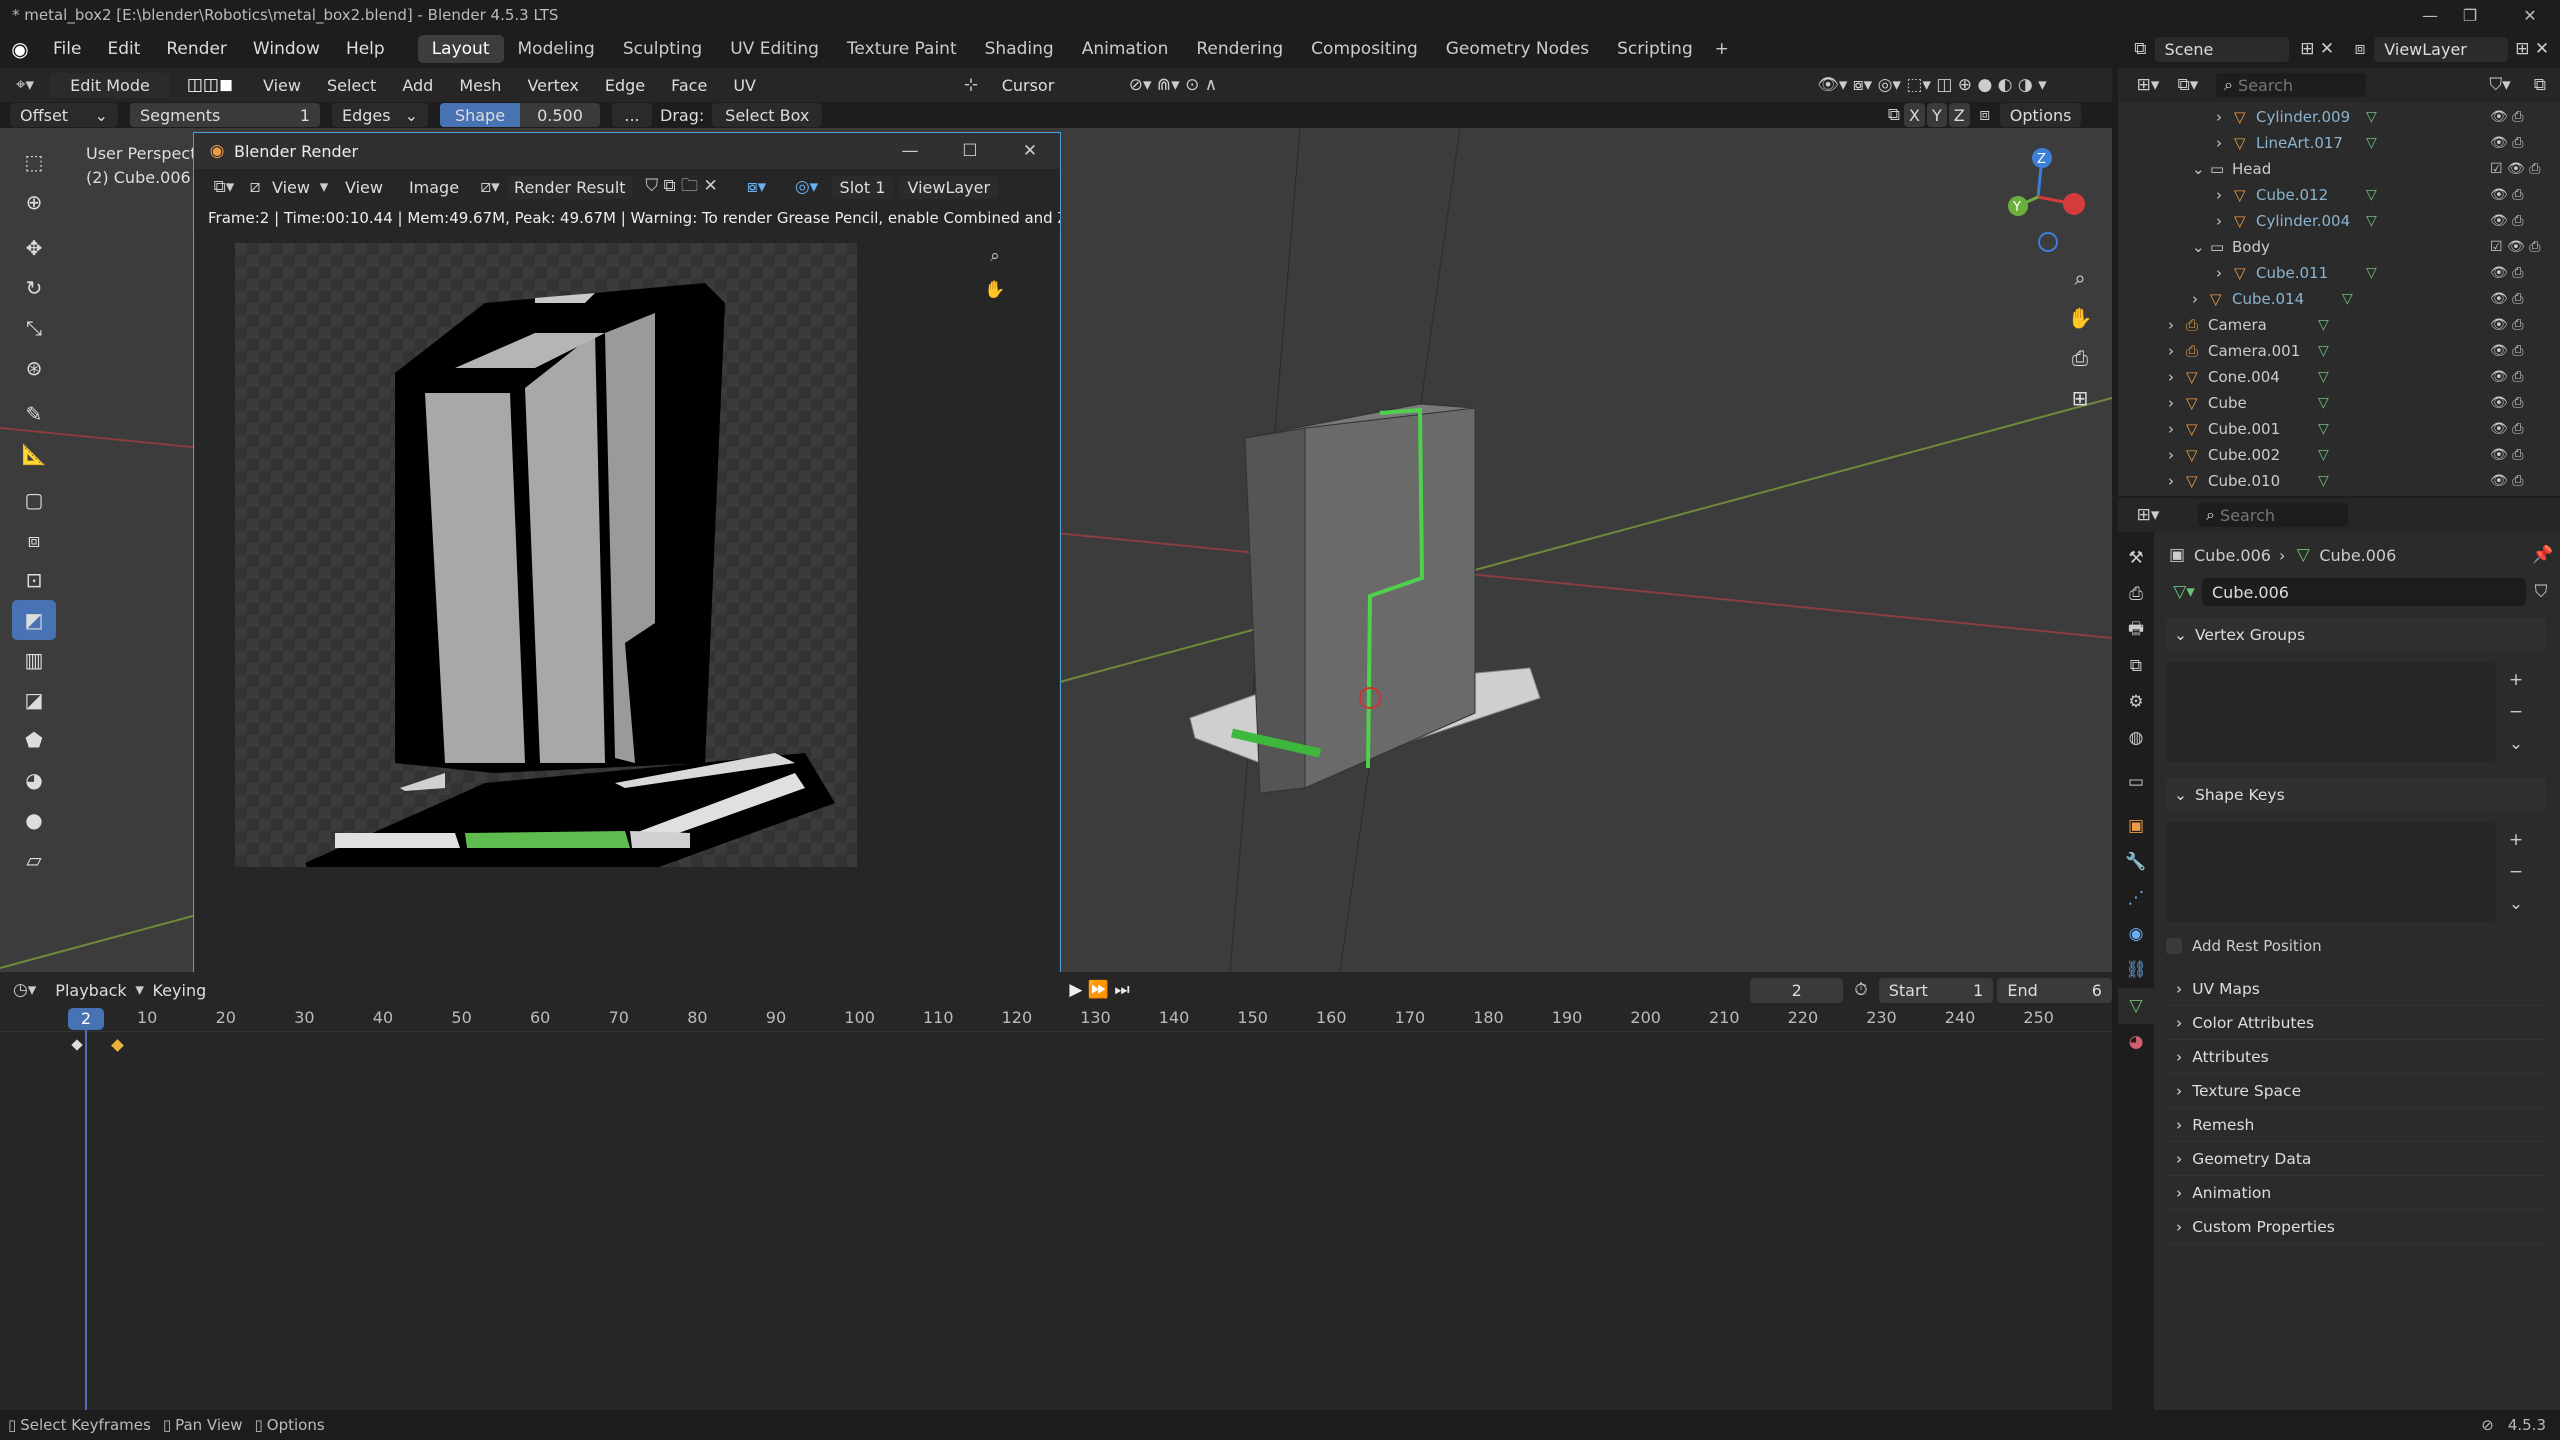 This screenshot has width=2560, height=1440. I want to click on editor-type-icon: ⌖▾, so click(25, 85).